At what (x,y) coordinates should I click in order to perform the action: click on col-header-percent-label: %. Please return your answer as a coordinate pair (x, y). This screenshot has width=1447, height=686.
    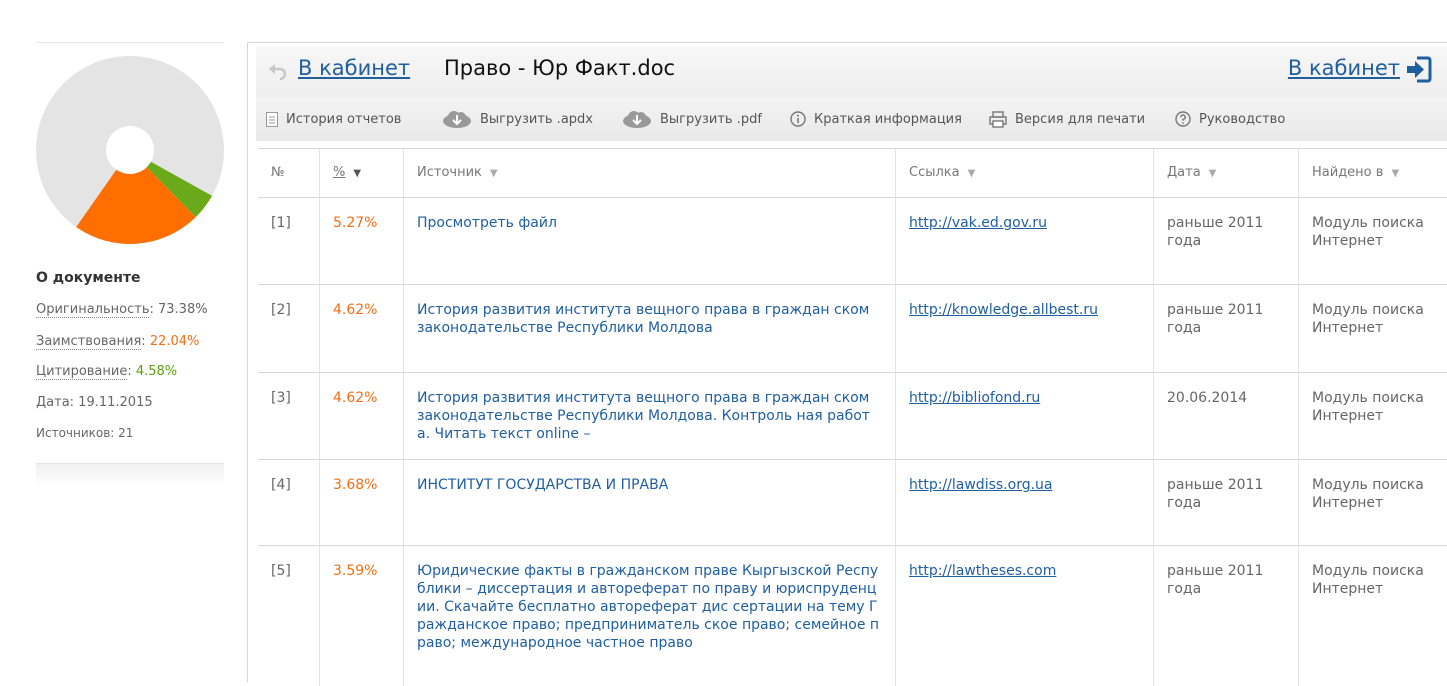
    Looking at the image, I should click on (339, 172).